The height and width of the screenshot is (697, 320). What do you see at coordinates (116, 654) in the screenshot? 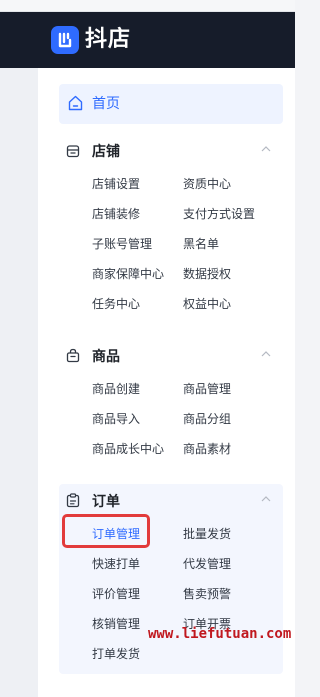
I see `menu-item-print-ship: 打单发货` at bounding box center [116, 654].